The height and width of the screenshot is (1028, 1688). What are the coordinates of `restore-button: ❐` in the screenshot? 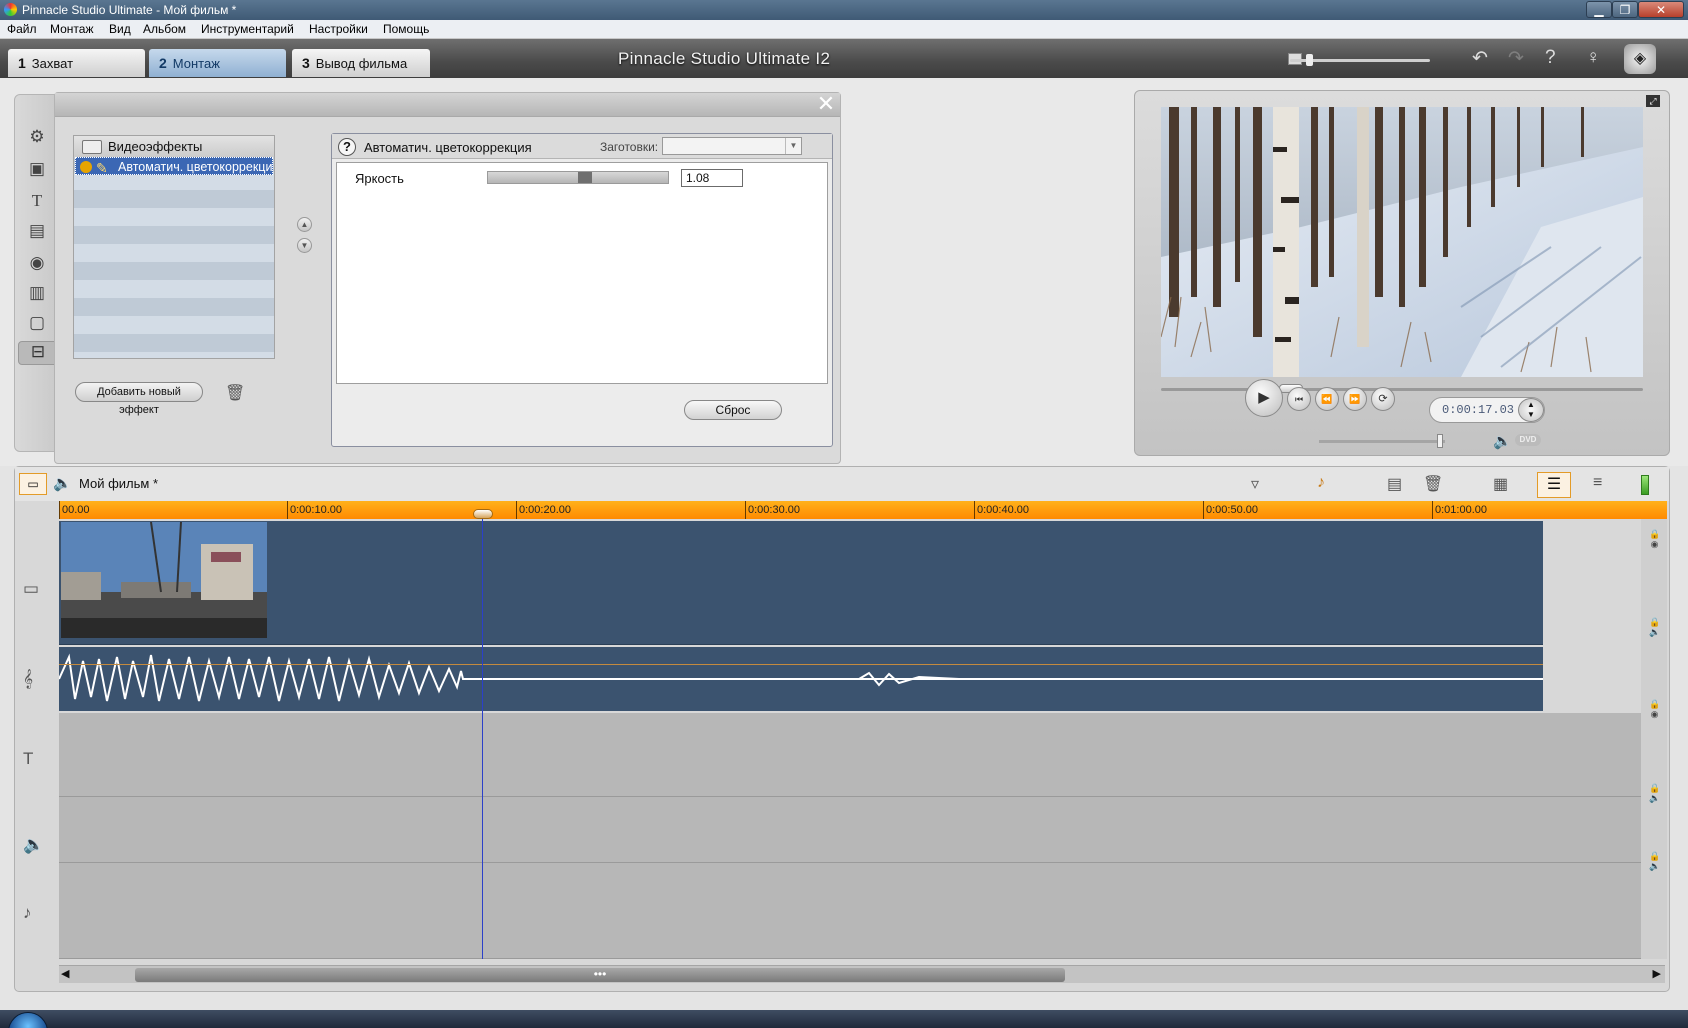 It's located at (1625, 9).